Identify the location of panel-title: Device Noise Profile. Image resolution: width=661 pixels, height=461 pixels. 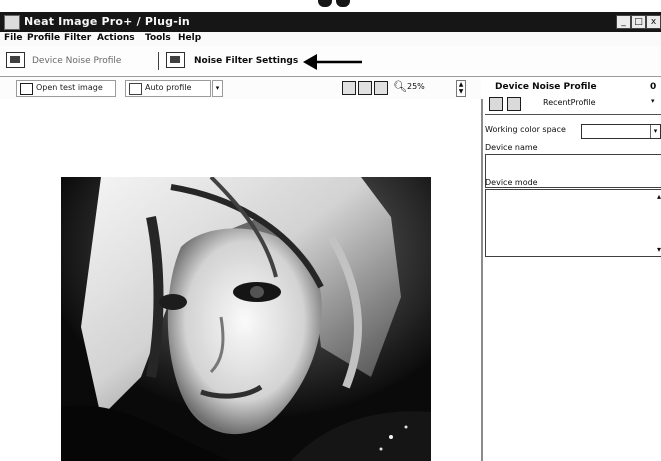
(546, 87).